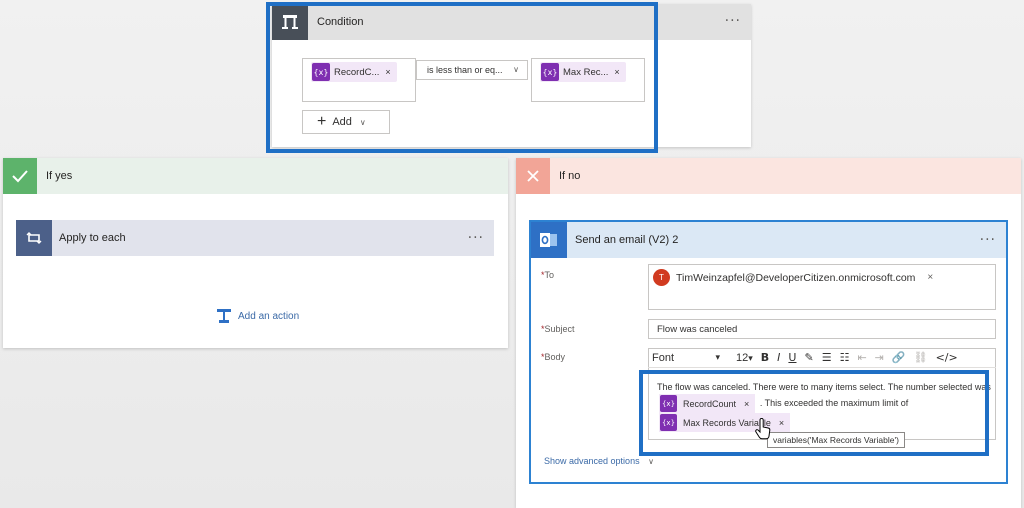  Describe the element at coordinates (768, 176) in the screenshot. I see `if-no-header: If no` at that location.